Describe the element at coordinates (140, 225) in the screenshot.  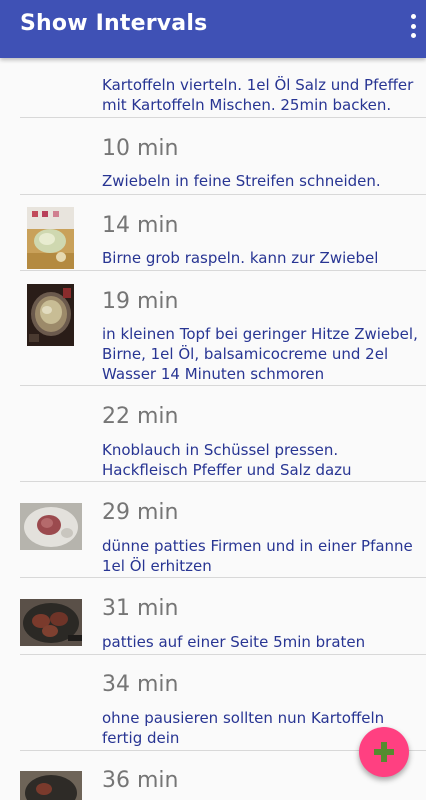
I see `interval-time: 14 min` at that location.